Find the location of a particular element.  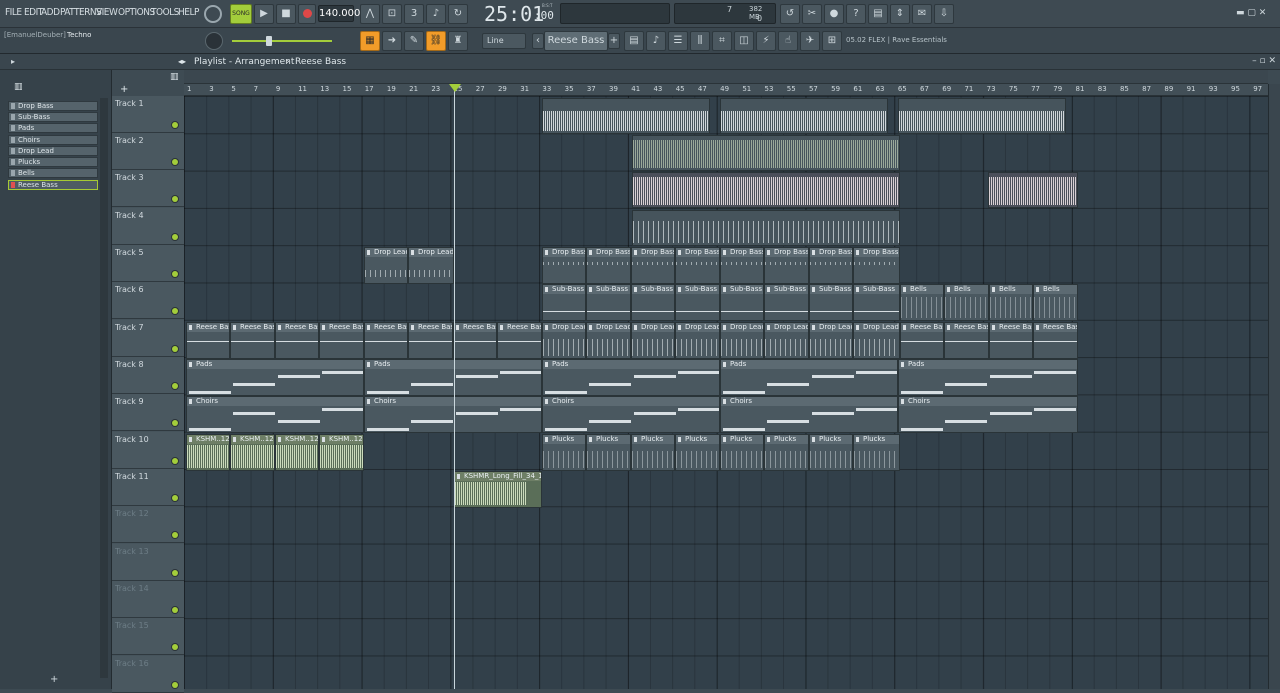

audio-clip: KSHMR_Long_Fill_34_128 is located at coordinates (498, 489).